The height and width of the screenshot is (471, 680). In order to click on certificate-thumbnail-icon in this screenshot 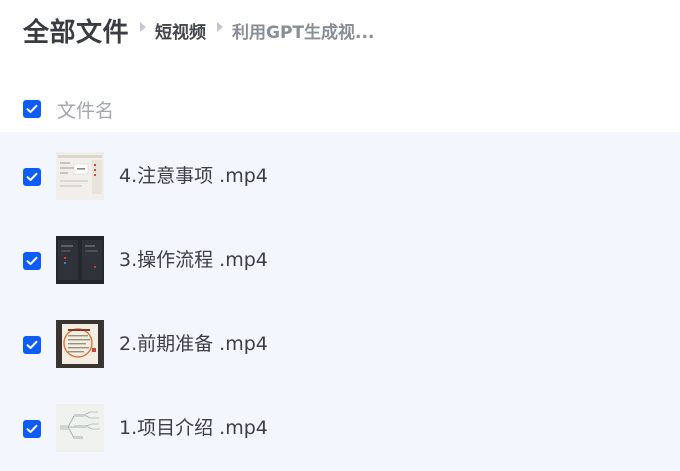, I will do `click(80, 344)`.